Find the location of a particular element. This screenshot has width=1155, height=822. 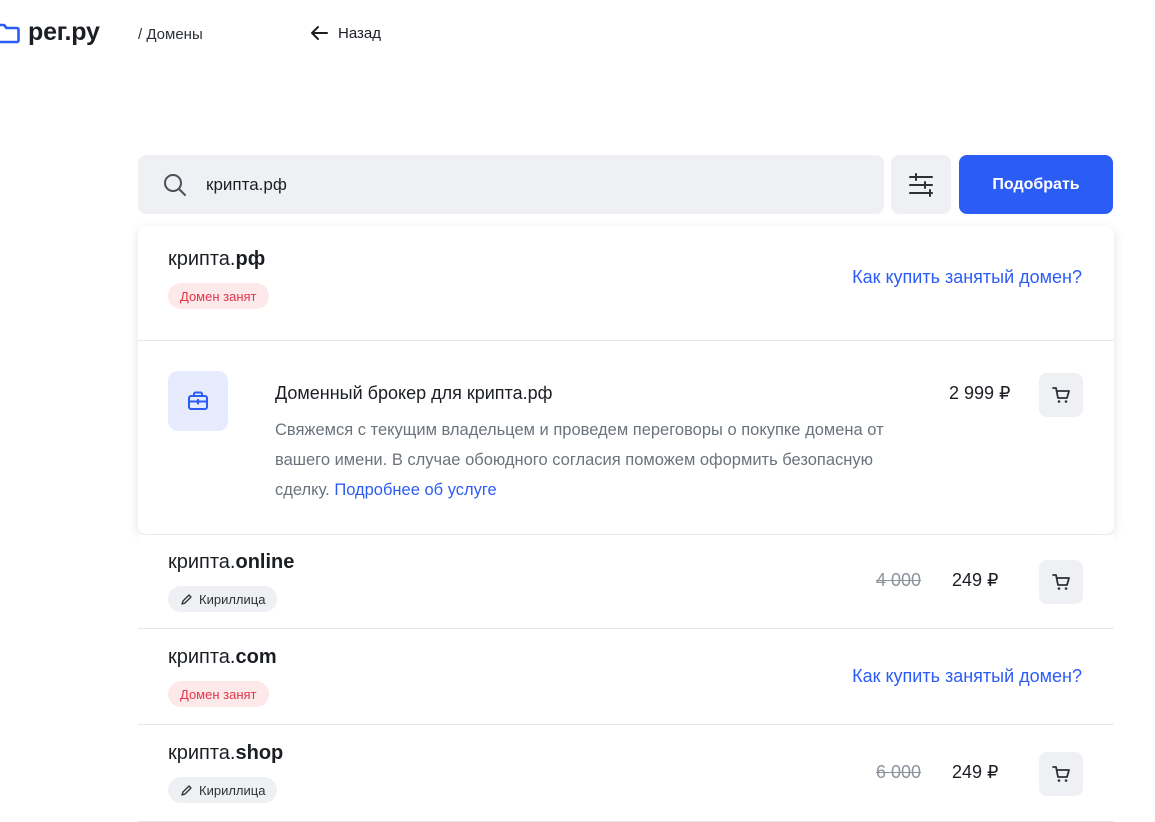

domain-name: крипта.online is located at coordinates (231, 562).